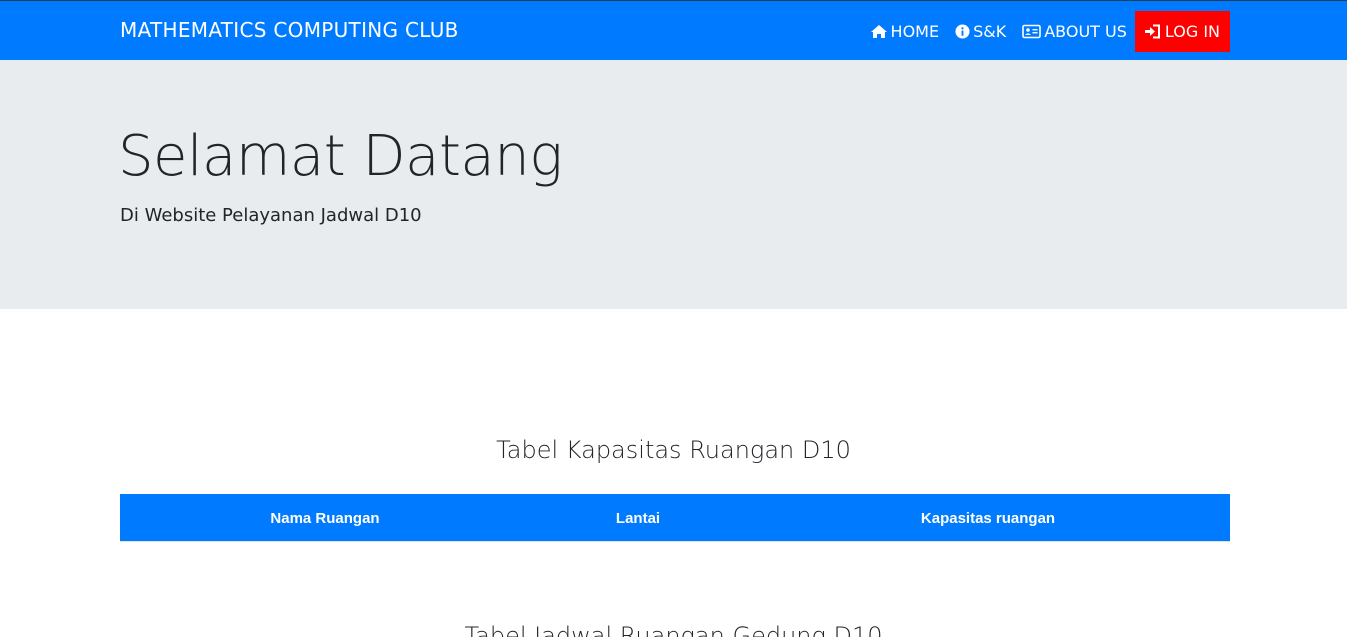 The height and width of the screenshot is (637, 1347). I want to click on schedule-table-title: Tabel Jadwal Ruangan Gedung D10, so click(673, 629).